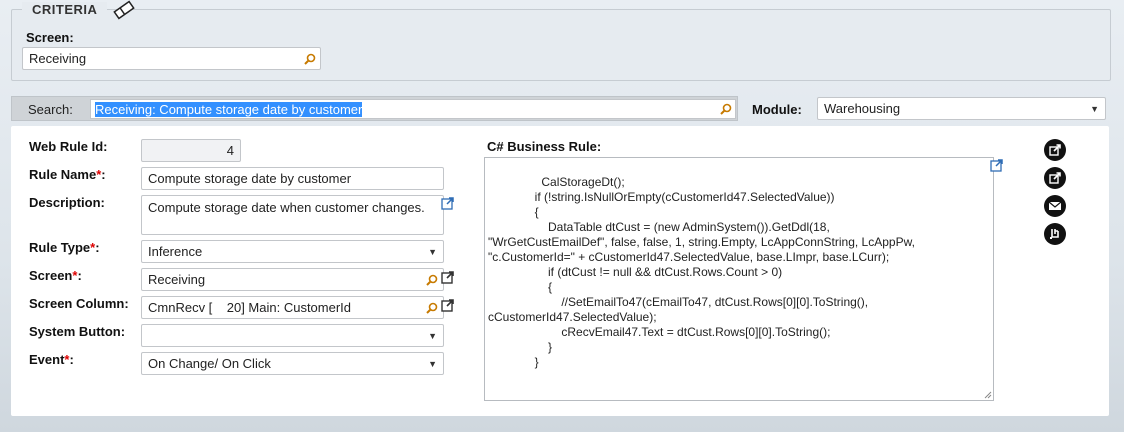  What do you see at coordinates (250, 307) in the screenshot?
I see `screen-column-value: CmnRecv [ 20] Main: CustomerId` at bounding box center [250, 307].